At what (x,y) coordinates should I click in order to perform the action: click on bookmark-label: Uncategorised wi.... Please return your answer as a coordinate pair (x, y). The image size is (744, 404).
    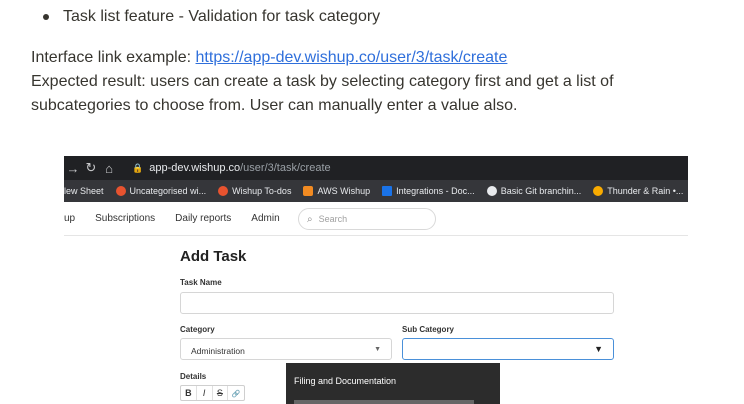
    Looking at the image, I should click on (168, 191).